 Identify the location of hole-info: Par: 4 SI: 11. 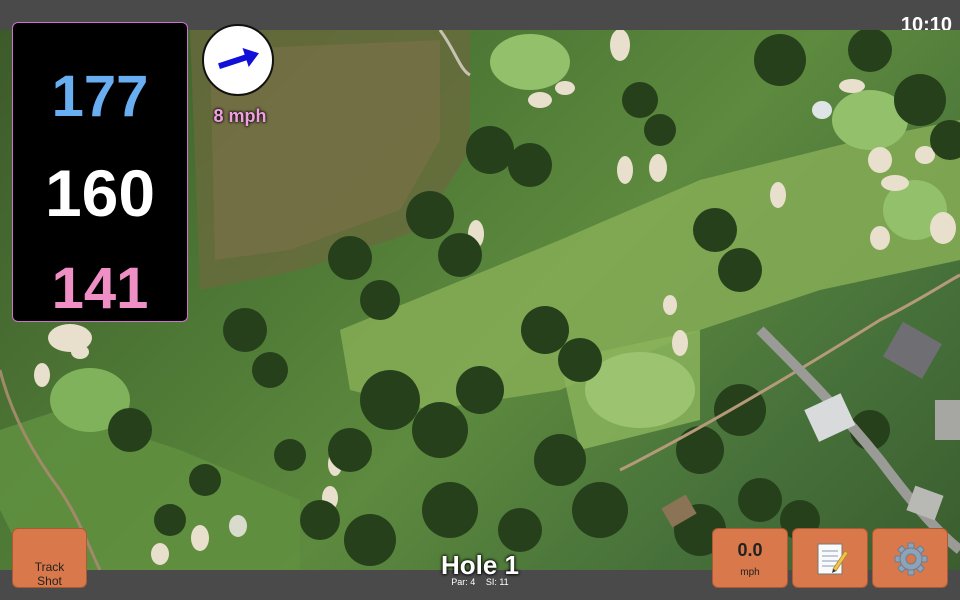
(480, 582).